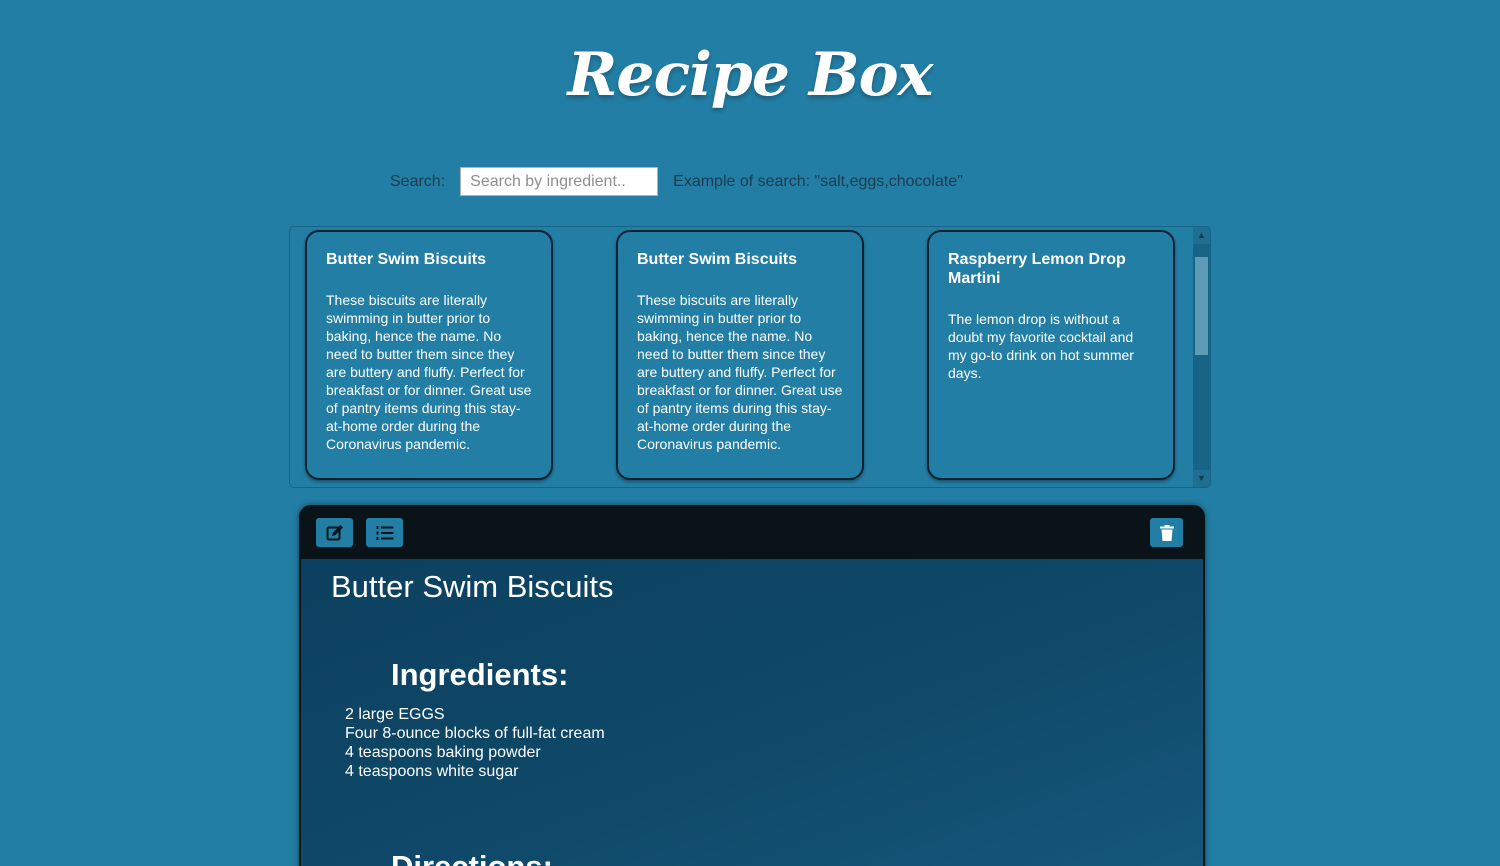  I want to click on ingredients-heading: Ingredients:, so click(480, 674).